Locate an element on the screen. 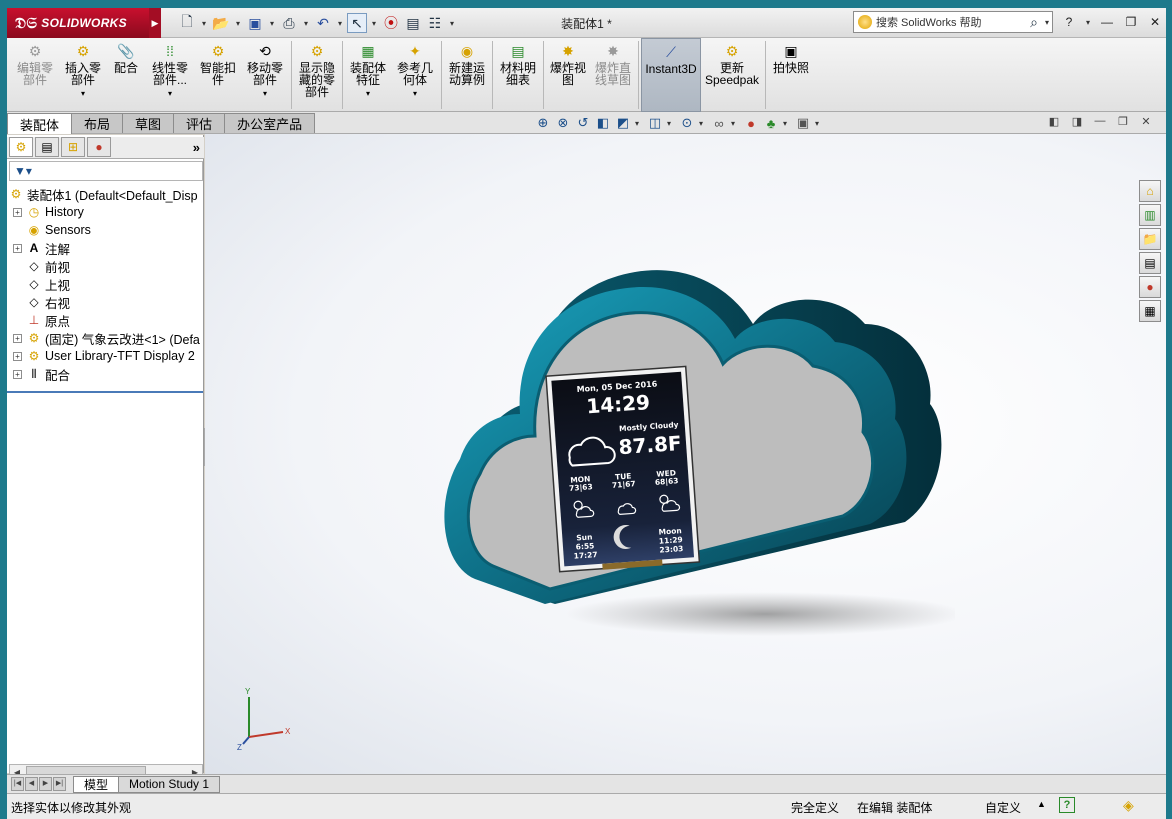 This screenshot has width=1172, height=819. property-manager-tab-icon: ▤ is located at coordinates (47, 147).